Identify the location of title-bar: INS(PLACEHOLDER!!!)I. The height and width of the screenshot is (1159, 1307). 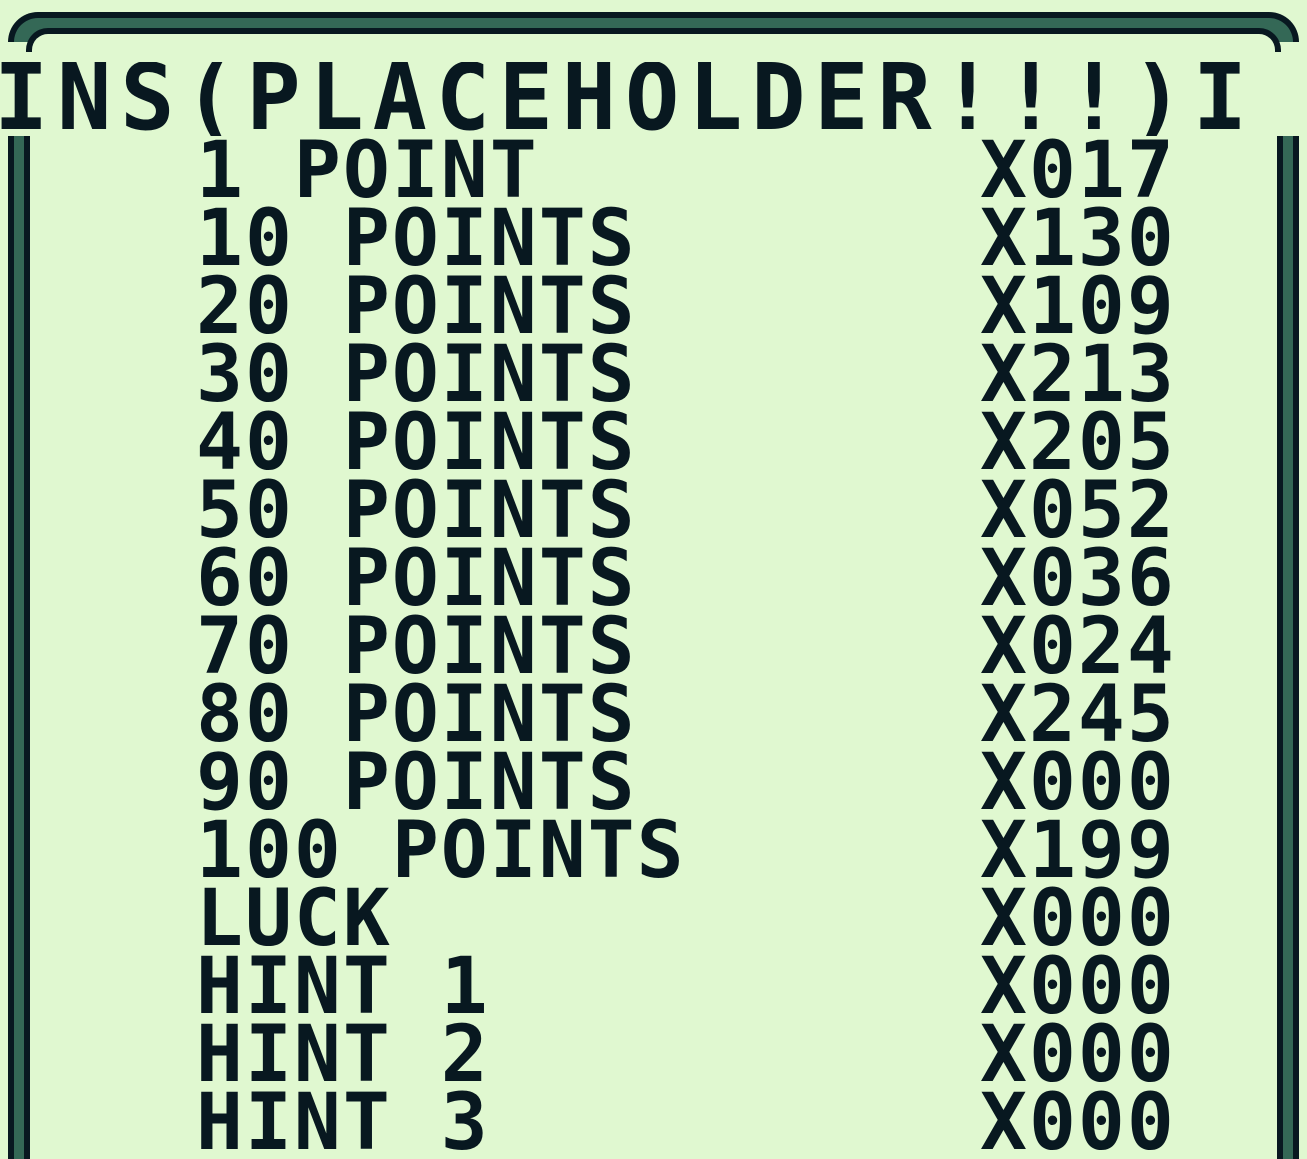
(653, 99).